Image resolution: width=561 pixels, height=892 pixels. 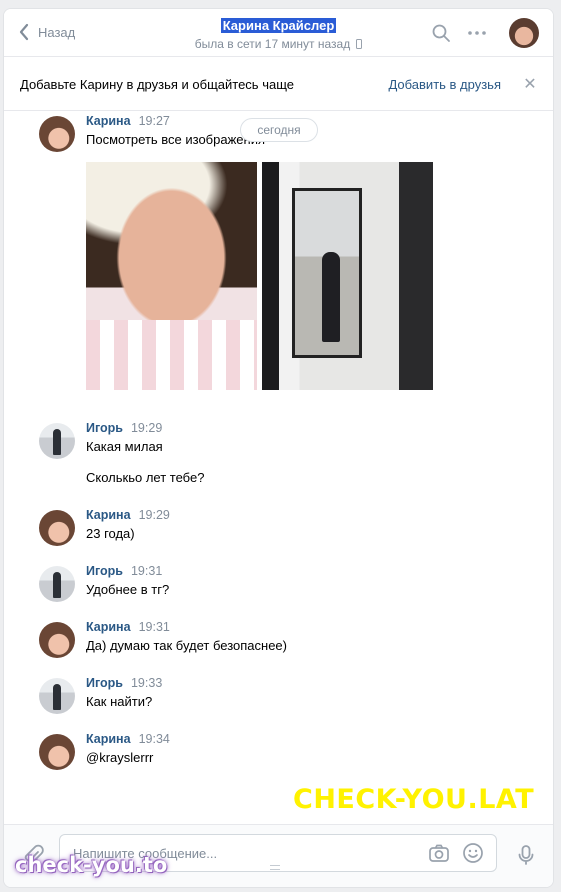 What do you see at coordinates (530, 84) in the screenshot?
I see `close-icon: ✕` at bounding box center [530, 84].